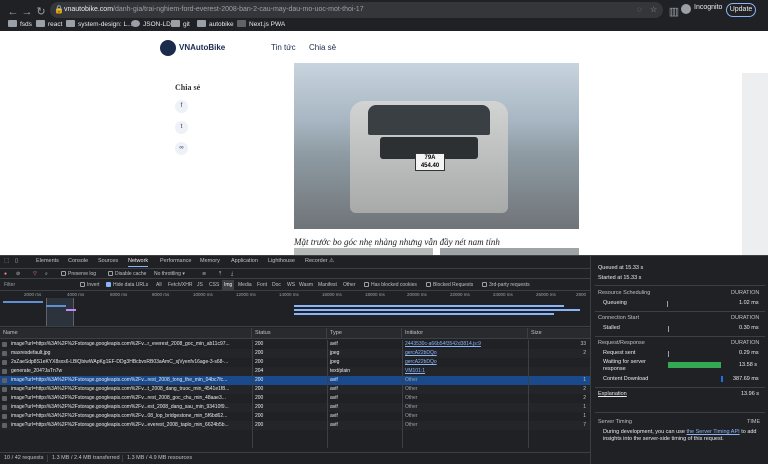 This screenshot has width=768, height=464. Describe the element at coordinates (322, 47) in the screenshot. I see `menu-item-share: Chia sẻ` at that location.